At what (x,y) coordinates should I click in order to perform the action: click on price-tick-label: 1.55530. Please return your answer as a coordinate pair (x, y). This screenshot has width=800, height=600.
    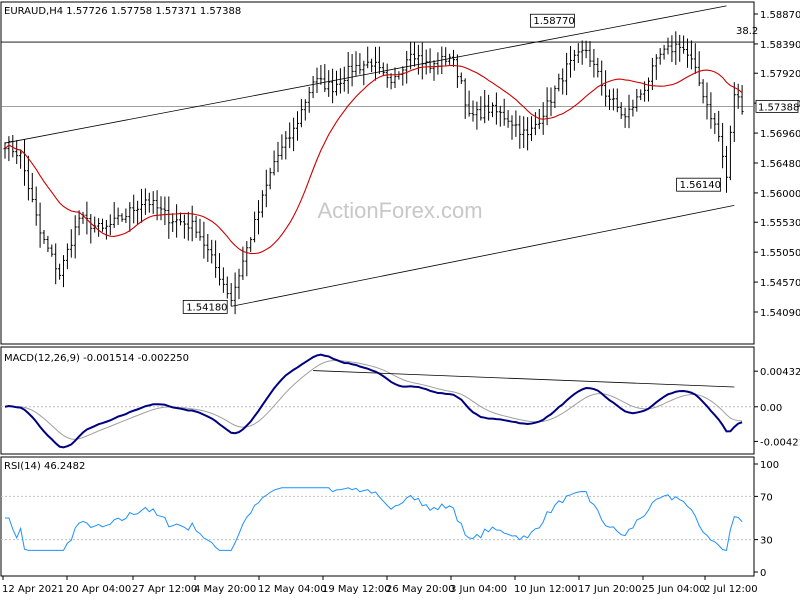
    Looking at the image, I should click on (780, 223).